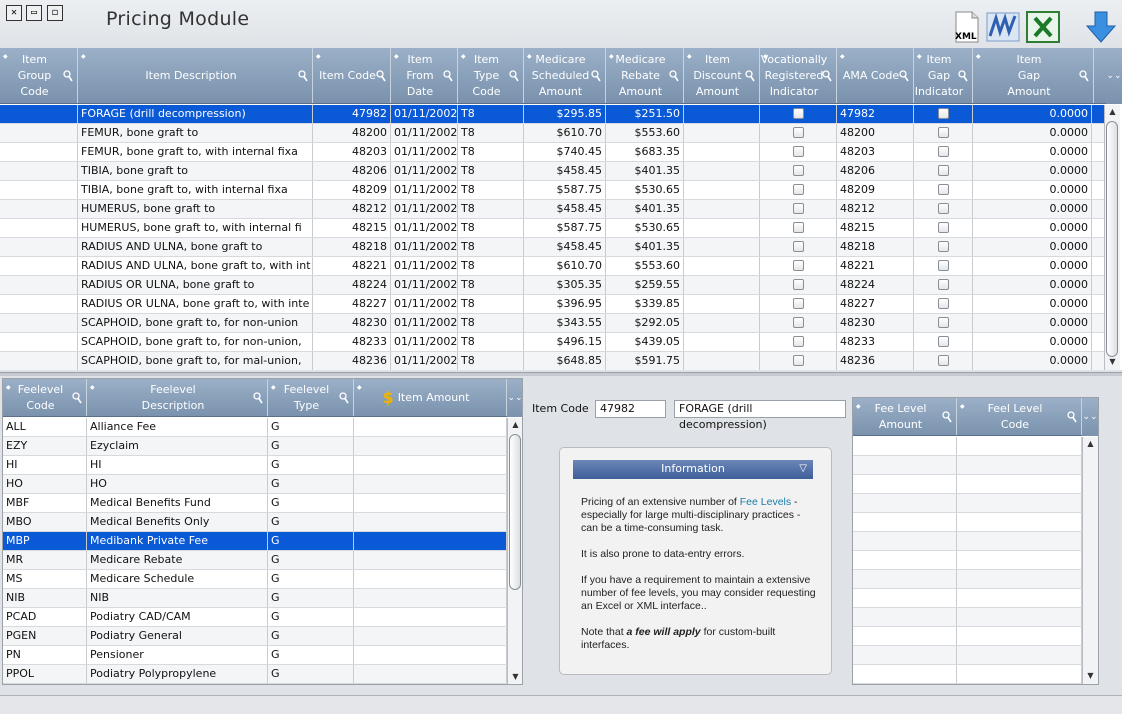 Image resolution: width=1122 pixels, height=714 pixels. Describe the element at coordinates (255, 484) in the screenshot. I see `table-row: HO HO G` at that location.